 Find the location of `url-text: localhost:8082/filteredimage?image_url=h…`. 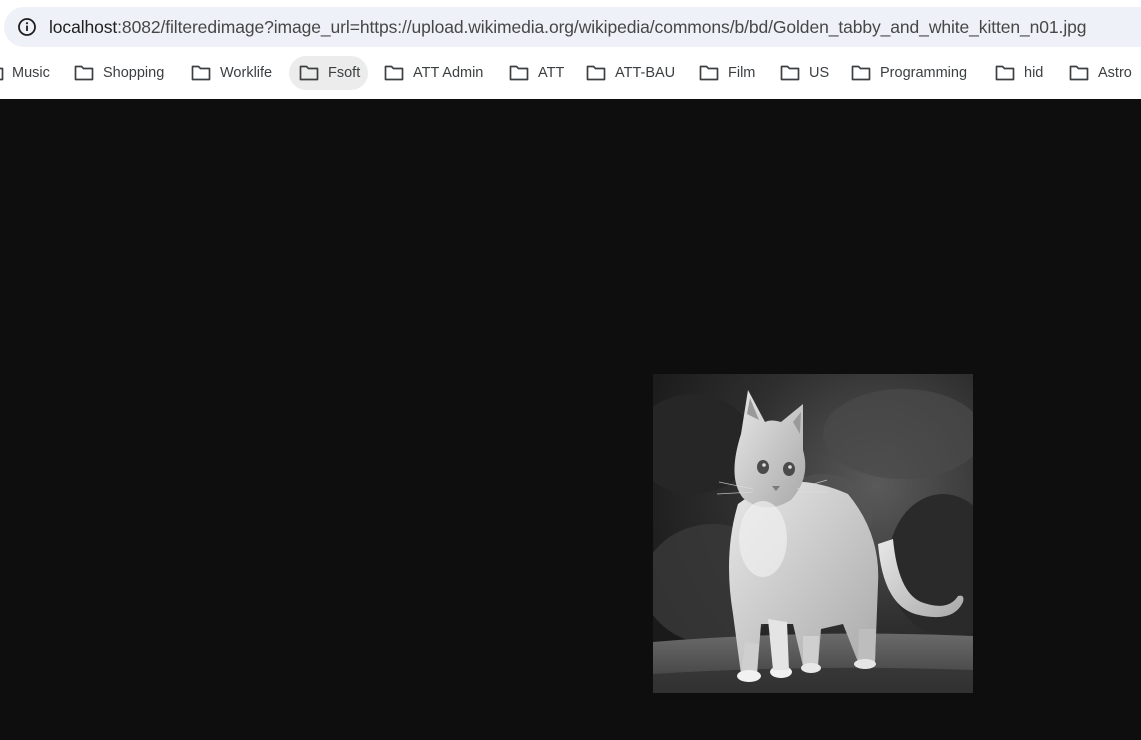

url-text: localhost:8082/filteredimage?image_url=h… is located at coordinates (567, 27).